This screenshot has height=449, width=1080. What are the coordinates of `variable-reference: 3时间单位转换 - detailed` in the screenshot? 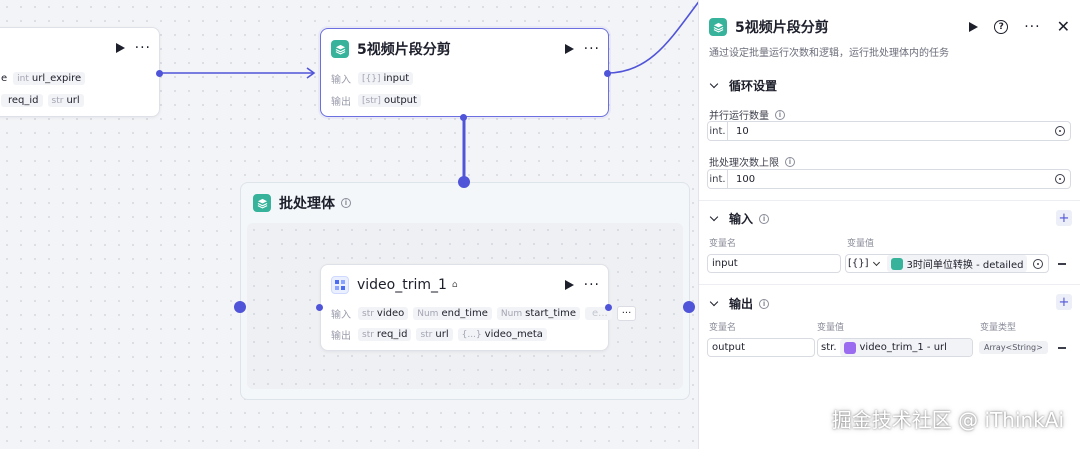 It's located at (957, 263).